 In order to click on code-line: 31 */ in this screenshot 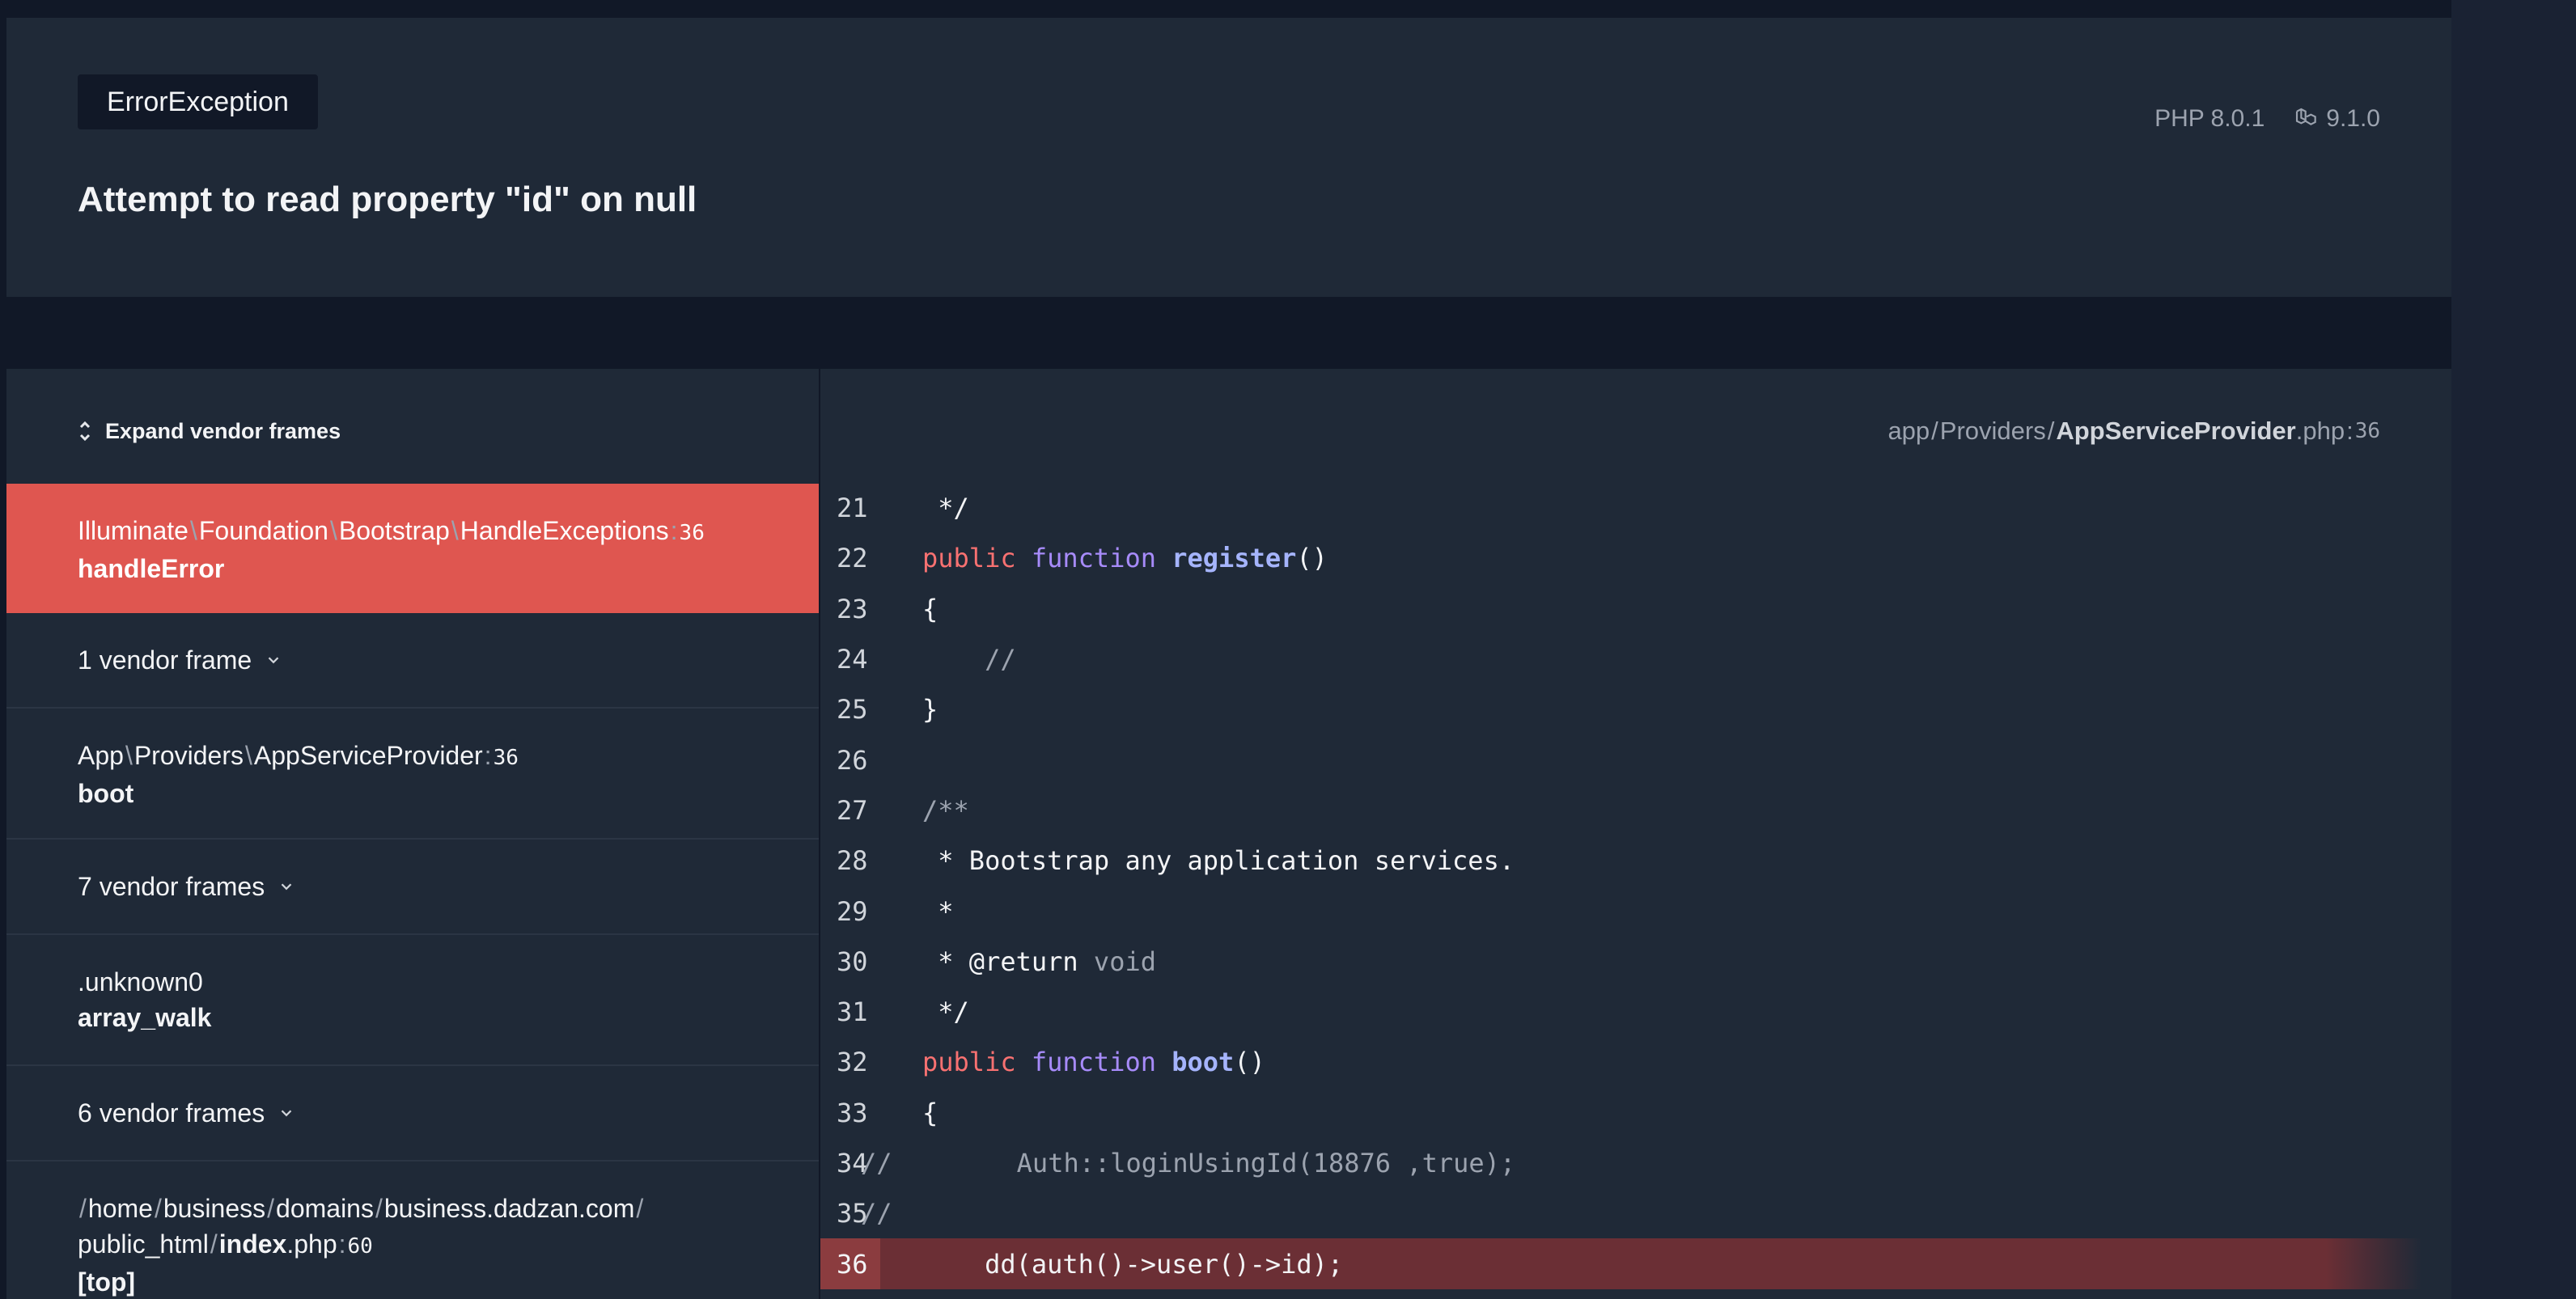, I will do `click(1621, 1012)`.